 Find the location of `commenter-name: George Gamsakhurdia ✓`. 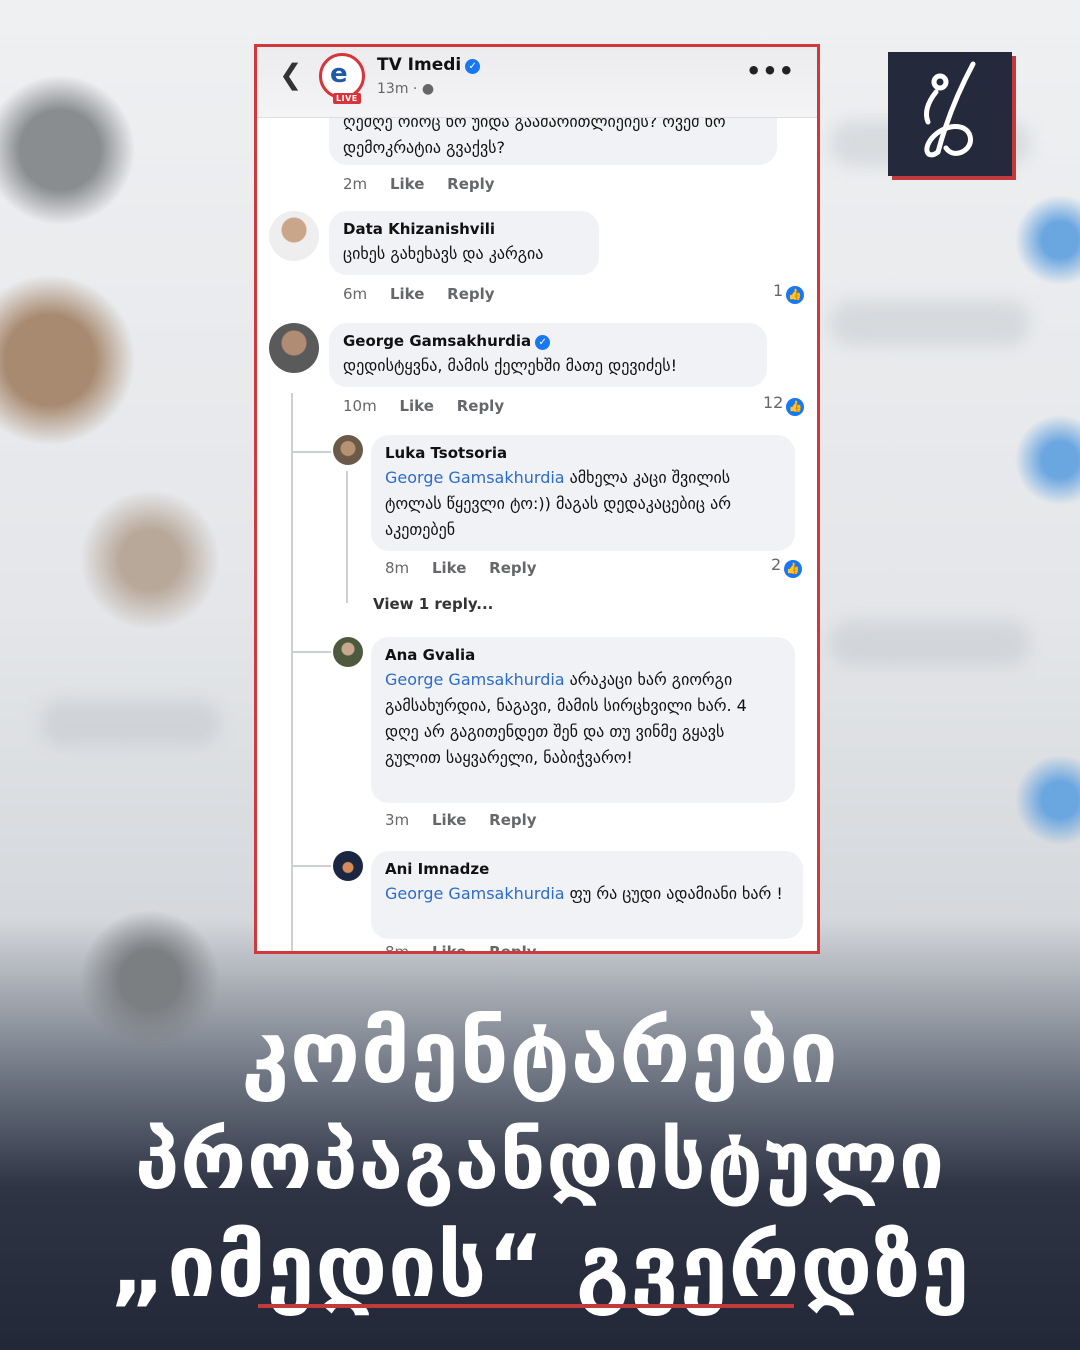

commenter-name: George Gamsakhurdia ✓ is located at coordinates (548, 341).